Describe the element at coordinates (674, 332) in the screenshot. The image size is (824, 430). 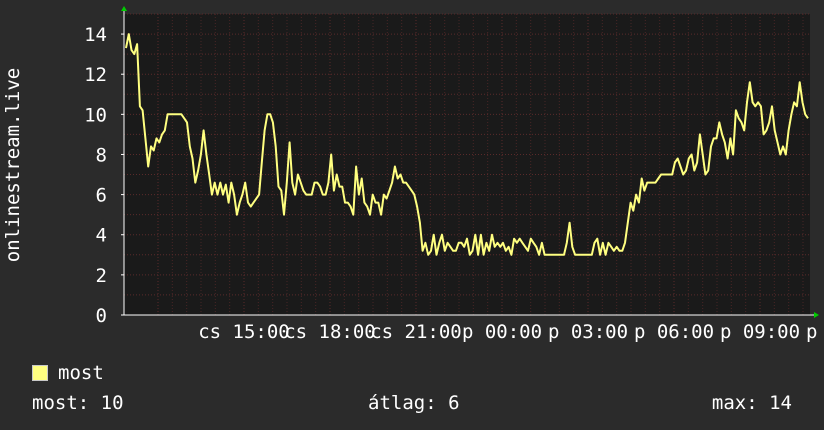
I see `x-tick-label: p 06:00` at that location.